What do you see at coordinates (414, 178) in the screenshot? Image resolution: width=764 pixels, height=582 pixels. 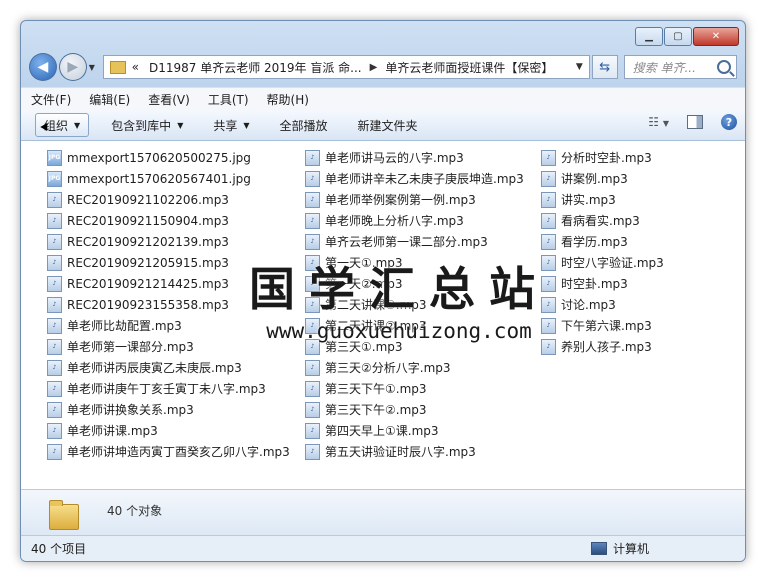 I see `list-item: ♪ 单老师讲辛未乙未庚子庚辰坤造.mp3` at bounding box center [414, 178].